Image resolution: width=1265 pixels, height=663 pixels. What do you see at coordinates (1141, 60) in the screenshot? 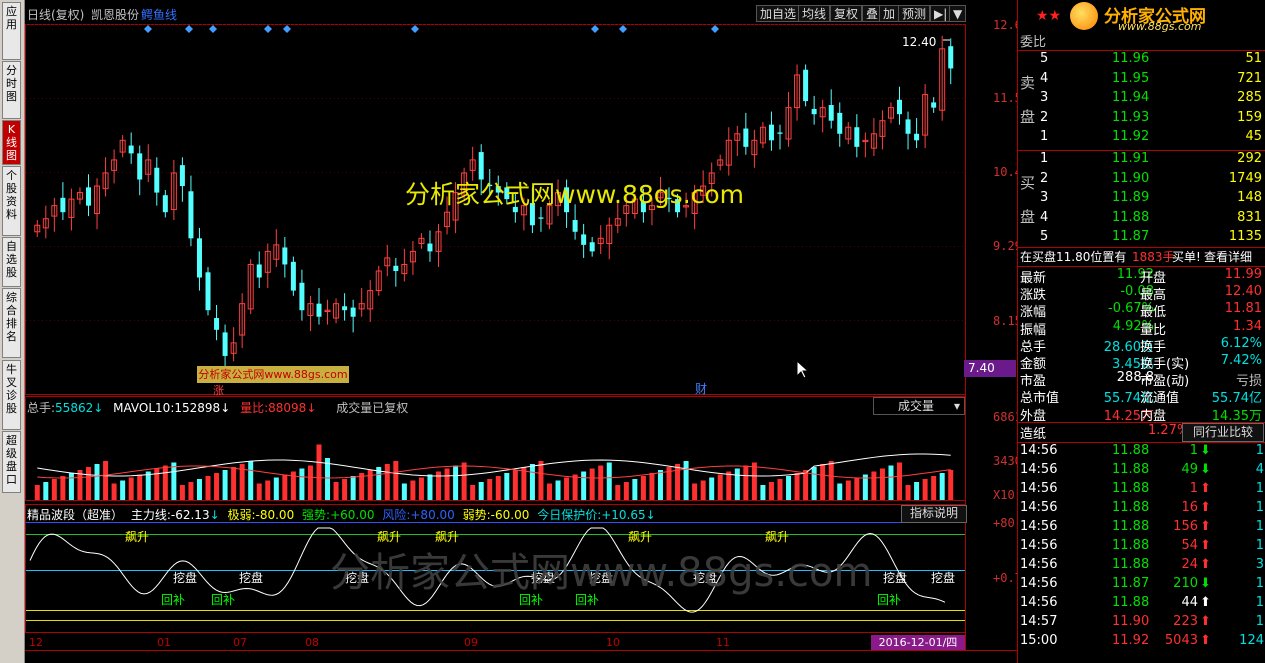
I see `sell-order-row: 5 11.96 51` at bounding box center [1141, 60].